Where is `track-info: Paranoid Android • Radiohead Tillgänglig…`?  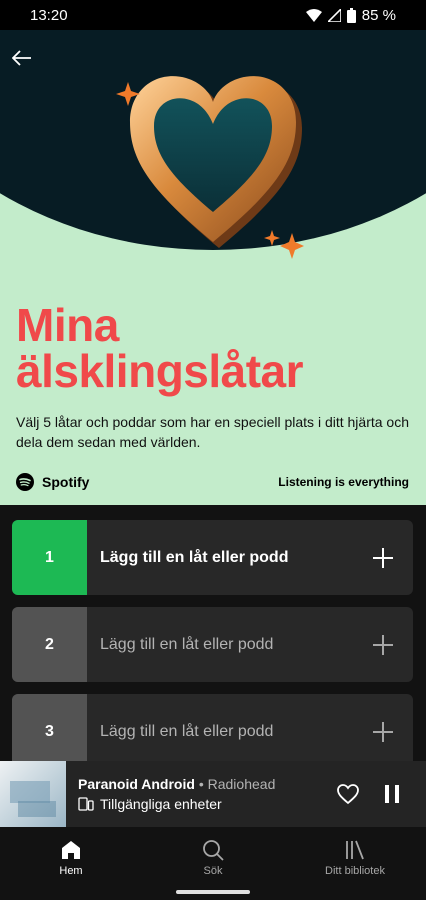 track-info: Paranoid Android • Radiohead Tillgänglig… is located at coordinates (196, 794).